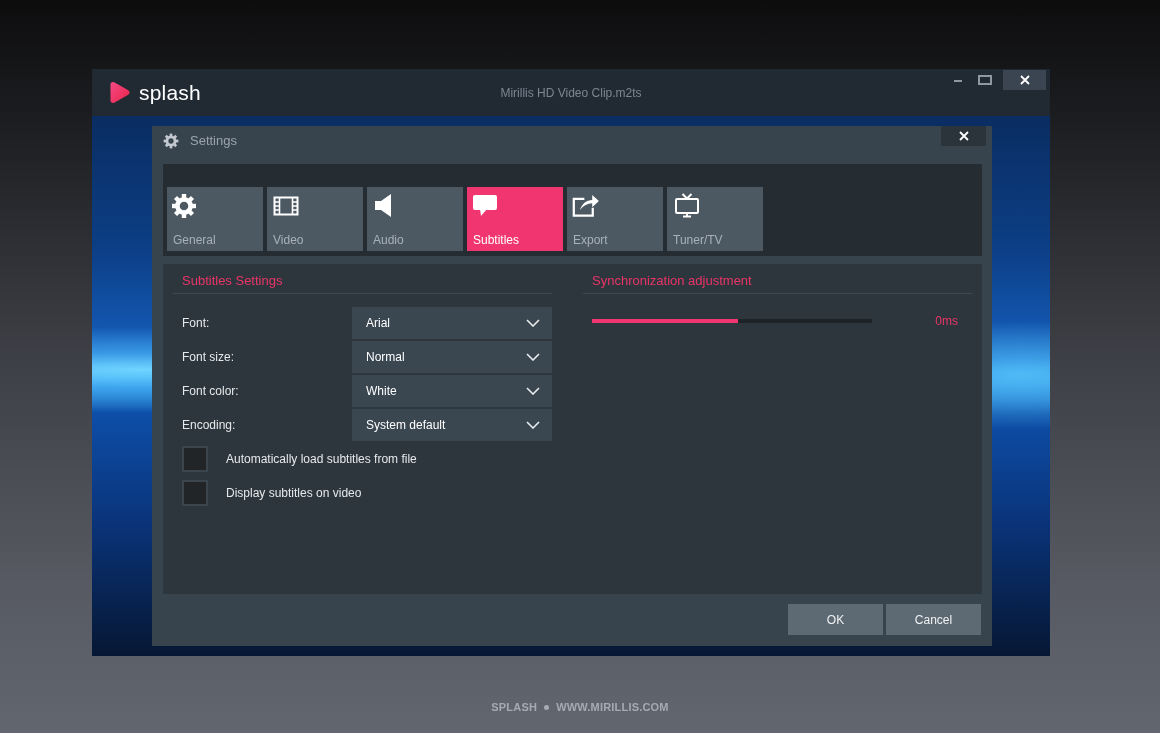  I want to click on box-arrow-icon, so click(585, 205).